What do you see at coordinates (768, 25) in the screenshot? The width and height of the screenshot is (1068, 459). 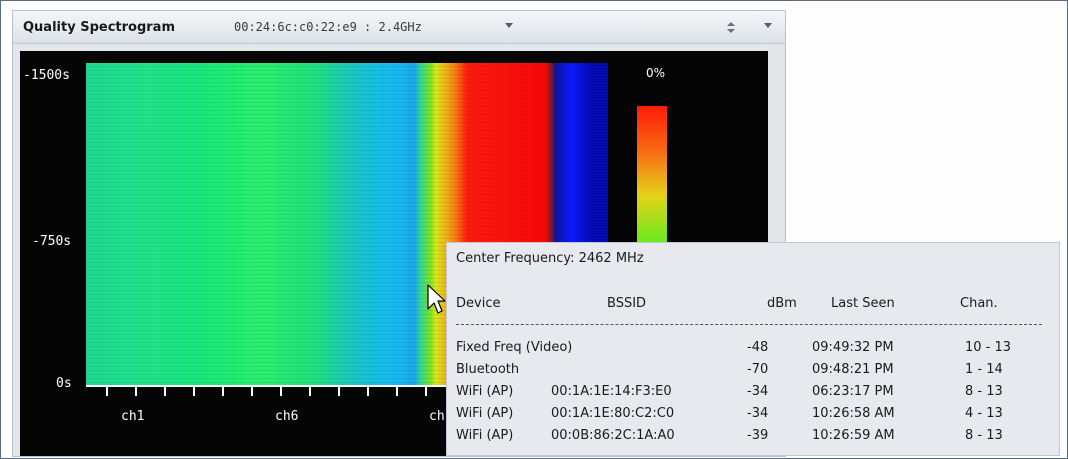 I see `panel-menu-chevron-down-icon` at bounding box center [768, 25].